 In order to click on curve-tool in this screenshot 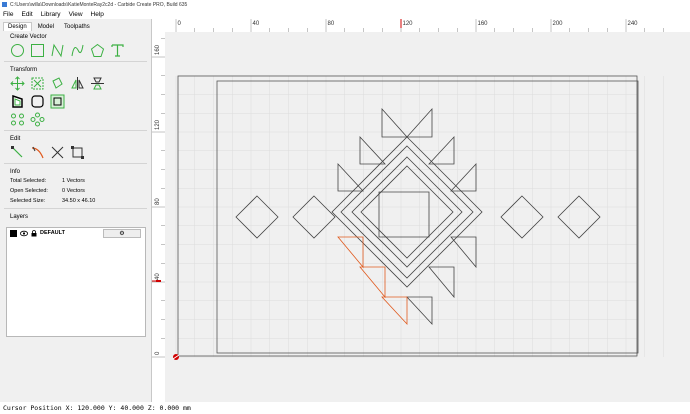, I will do `click(77, 50)`.